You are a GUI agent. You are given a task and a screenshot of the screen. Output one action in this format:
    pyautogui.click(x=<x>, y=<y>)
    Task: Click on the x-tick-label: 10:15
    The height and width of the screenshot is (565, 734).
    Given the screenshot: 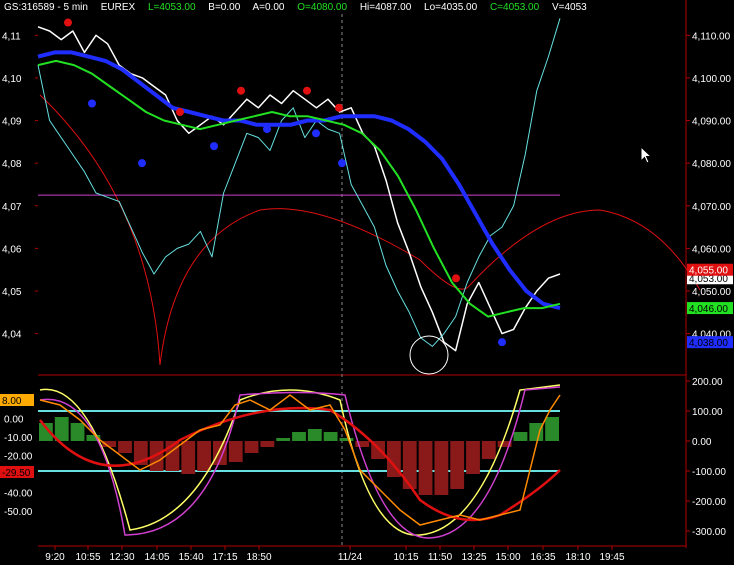 What is the action you would take?
    pyautogui.click(x=405, y=557)
    